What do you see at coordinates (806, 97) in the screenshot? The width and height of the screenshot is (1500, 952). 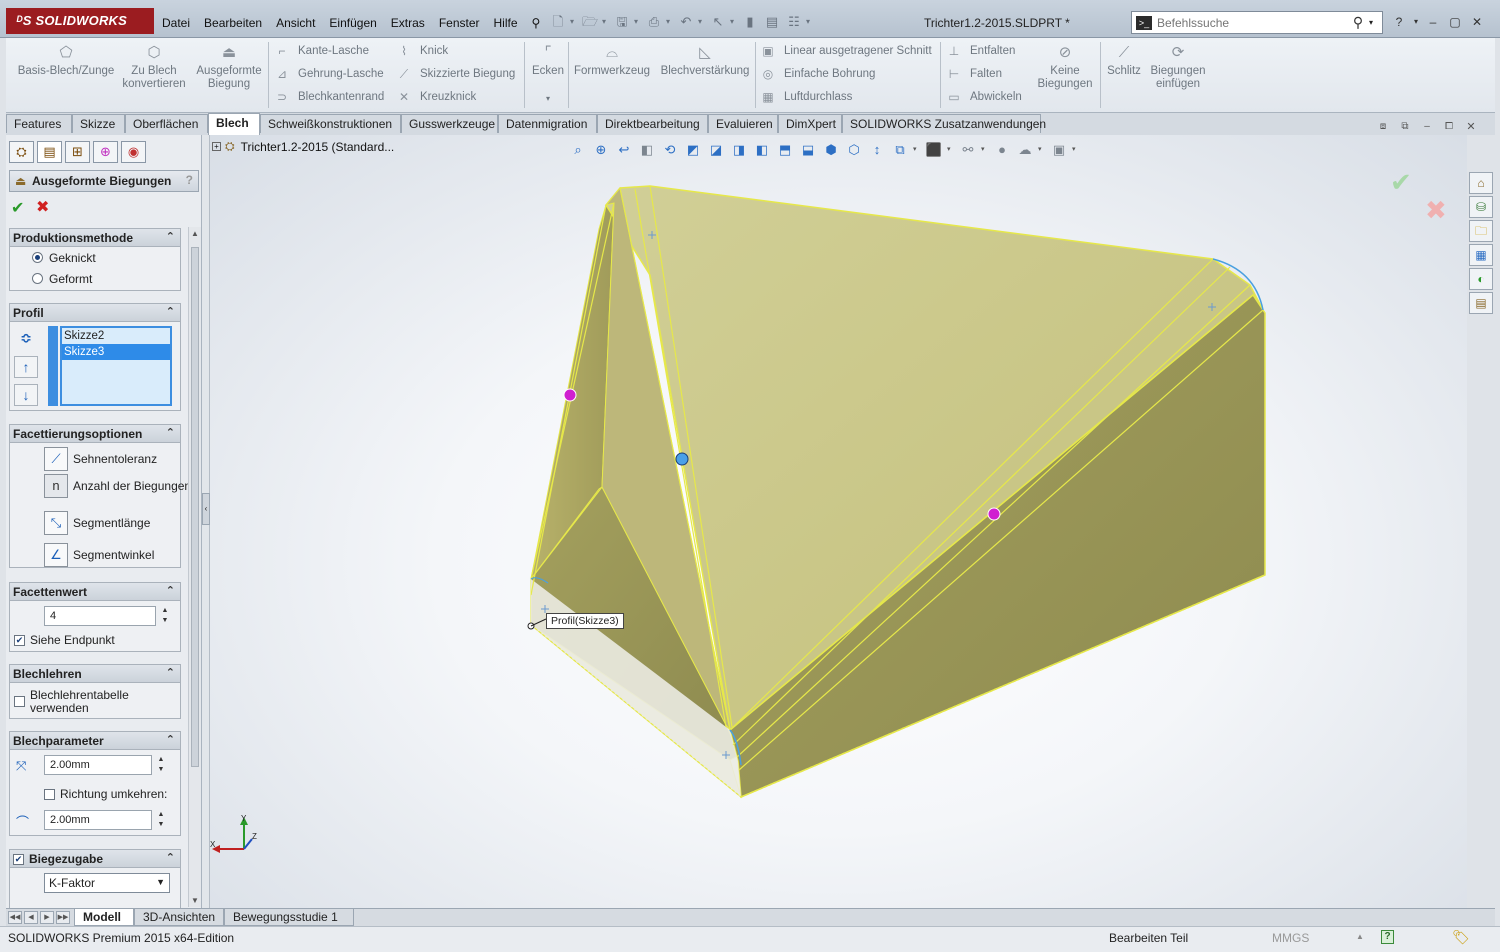 I see `vent-button: ▦ Luftdurchlass` at bounding box center [806, 97].